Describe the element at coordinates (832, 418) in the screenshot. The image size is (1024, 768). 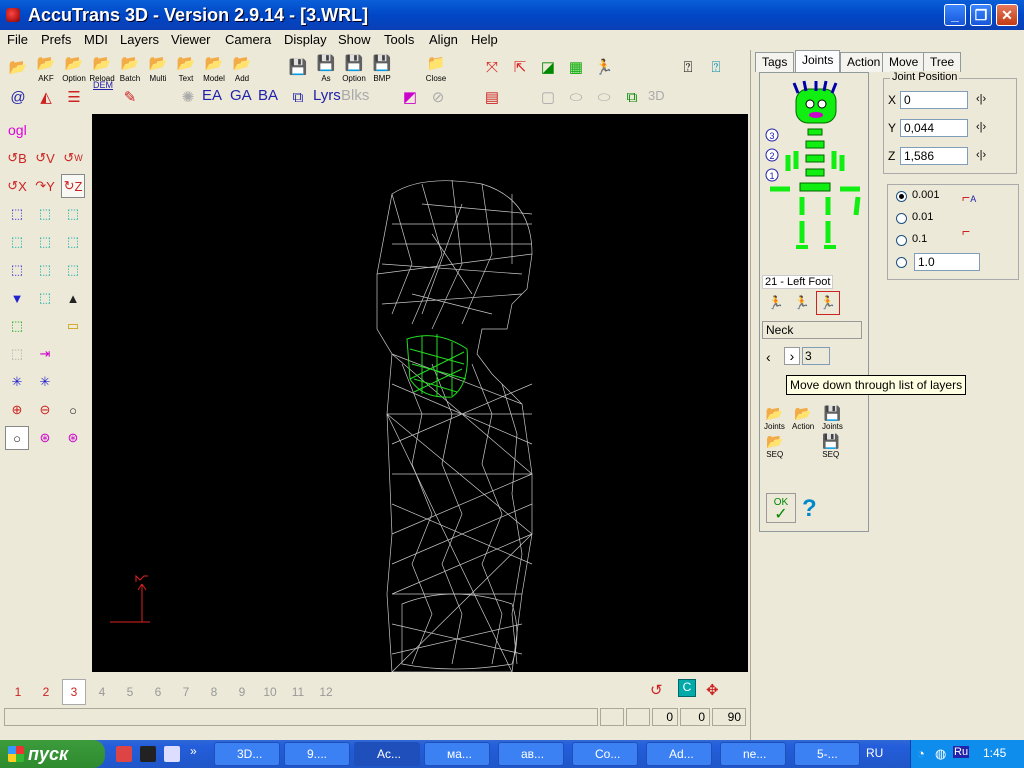
I see `save-joints-button: 💾 Joints` at that location.